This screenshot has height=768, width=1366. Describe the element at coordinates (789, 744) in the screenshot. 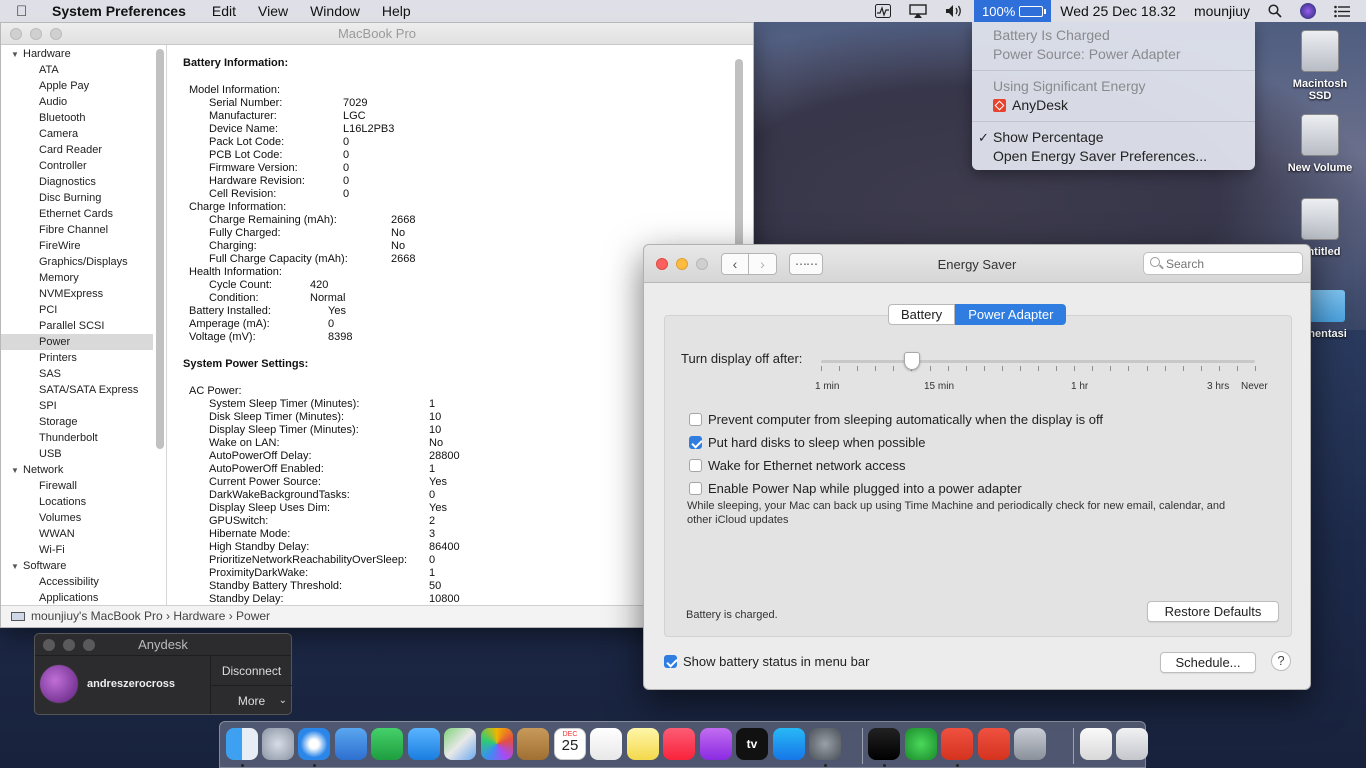

I see `app-store-icon` at that location.